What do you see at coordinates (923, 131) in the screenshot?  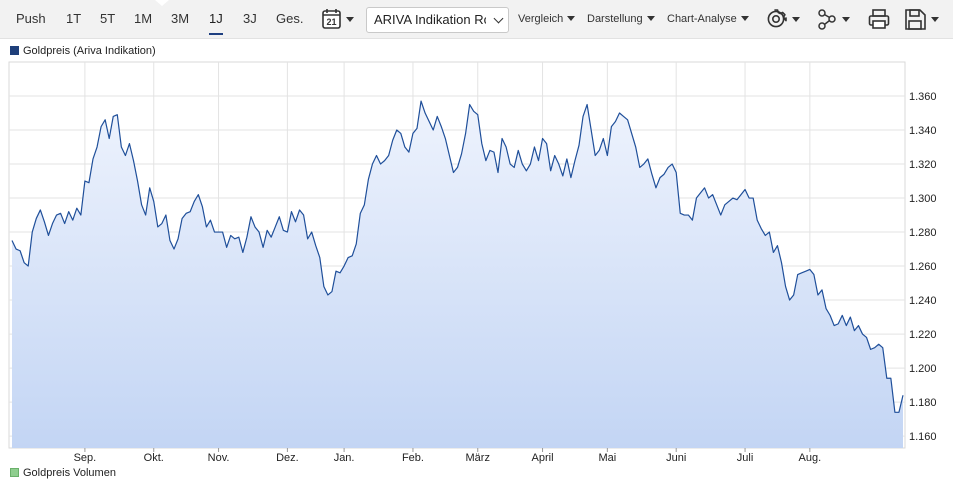 I see `y-tick-label: 1.340` at bounding box center [923, 131].